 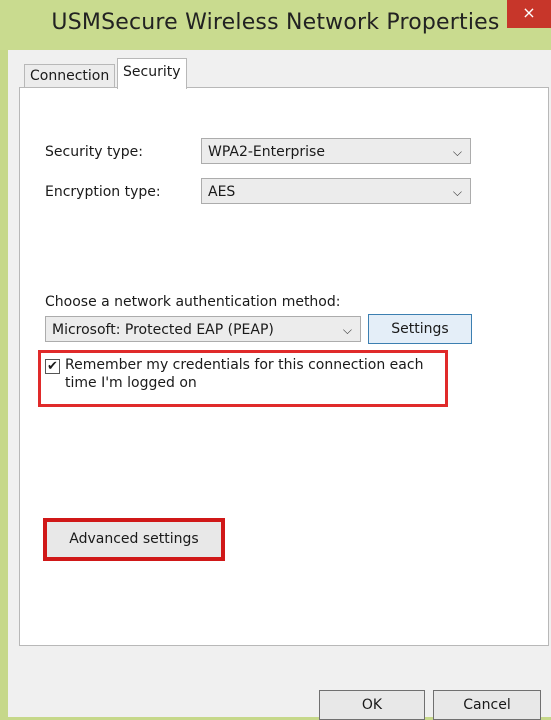 What do you see at coordinates (487, 705) in the screenshot?
I see `cancel-button: Cancel` at bounding box center [487, 705].